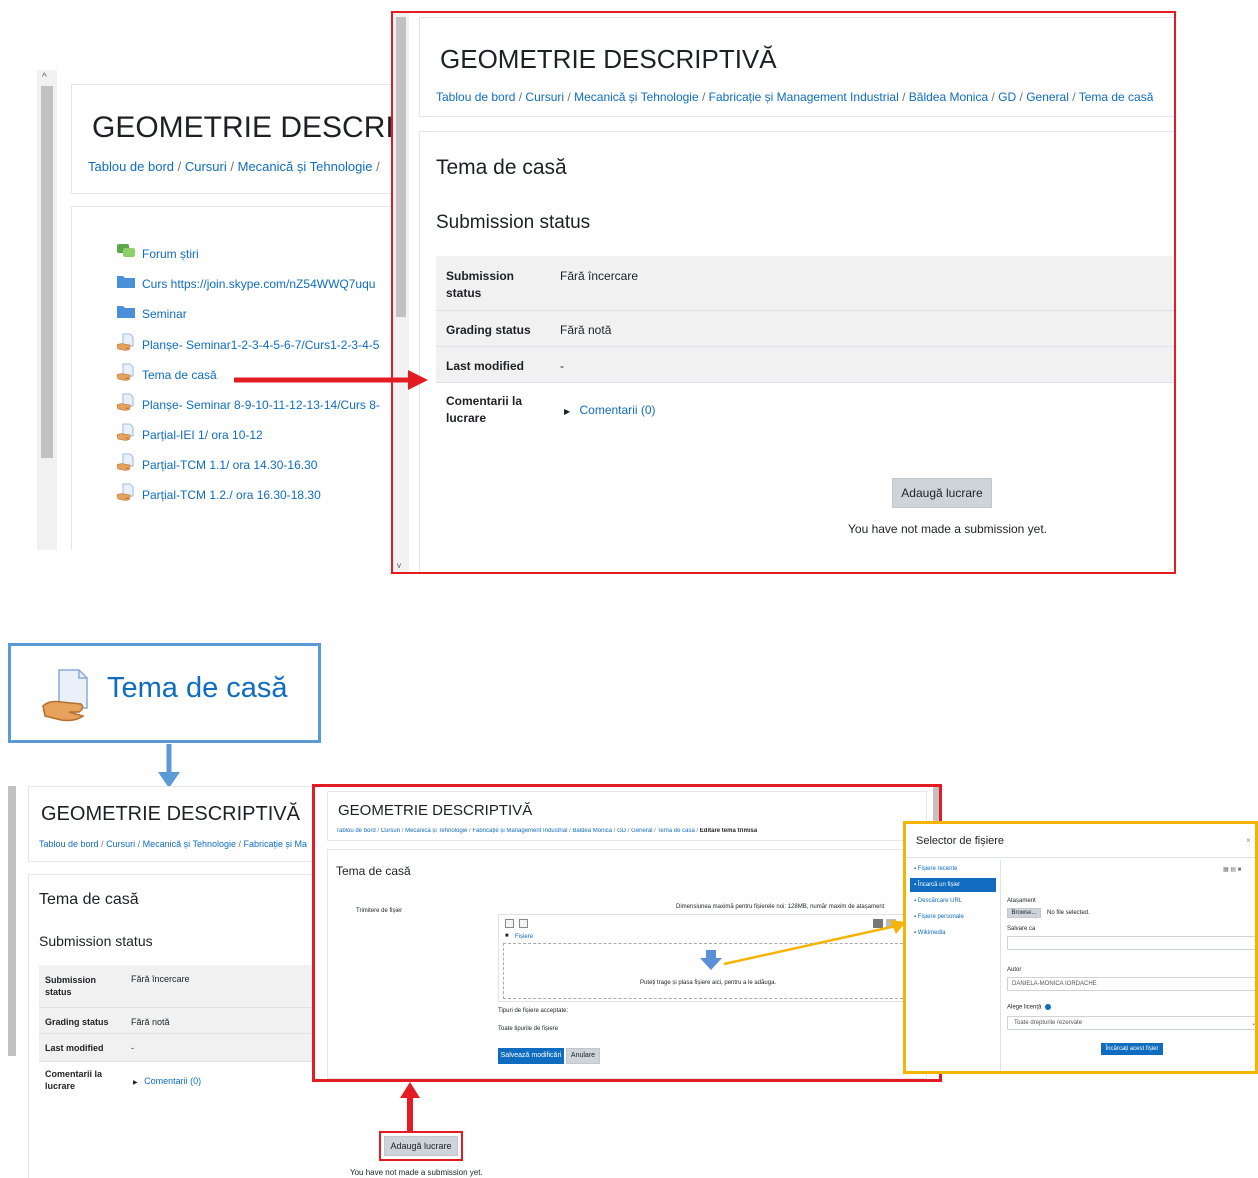  I want to click on repository-item: ▪ Descărcare URL, so click(953, 901).